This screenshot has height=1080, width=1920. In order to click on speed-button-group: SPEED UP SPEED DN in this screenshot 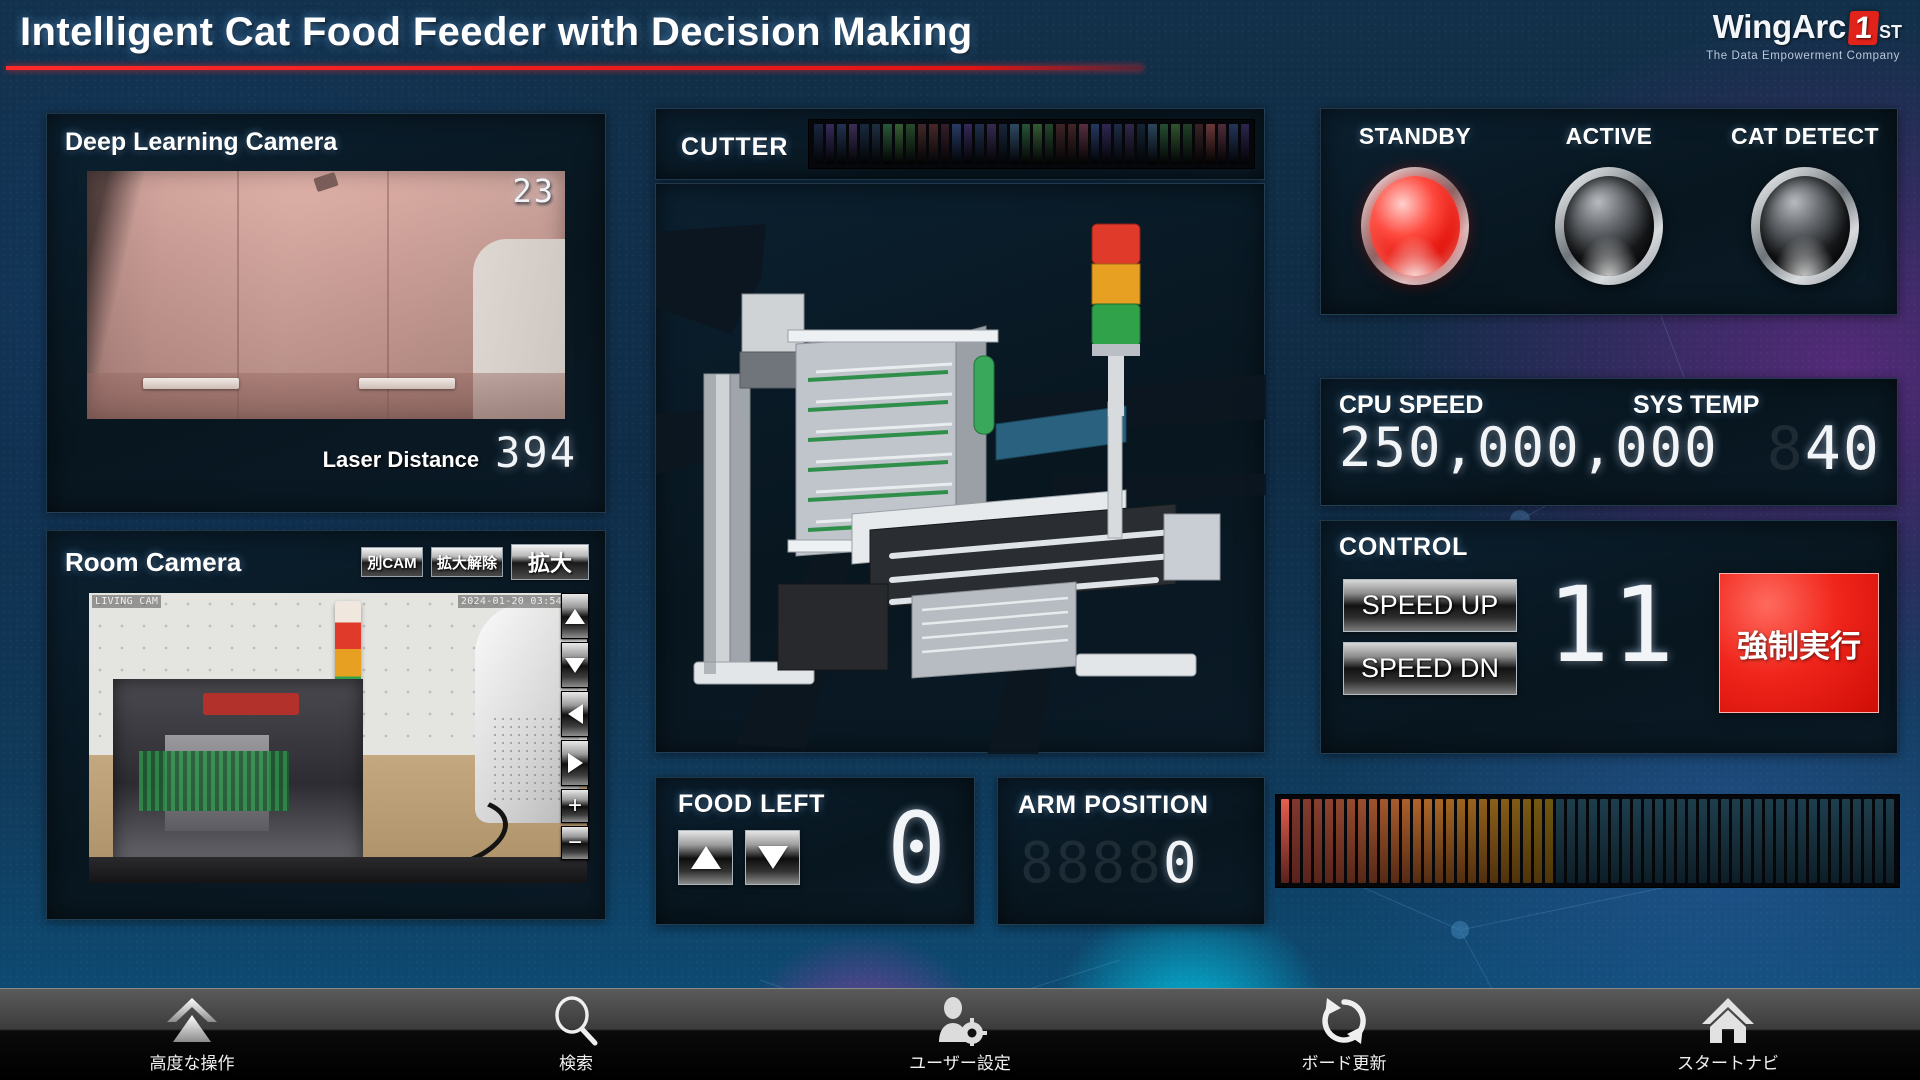, I will do `click(1430, 637)`.